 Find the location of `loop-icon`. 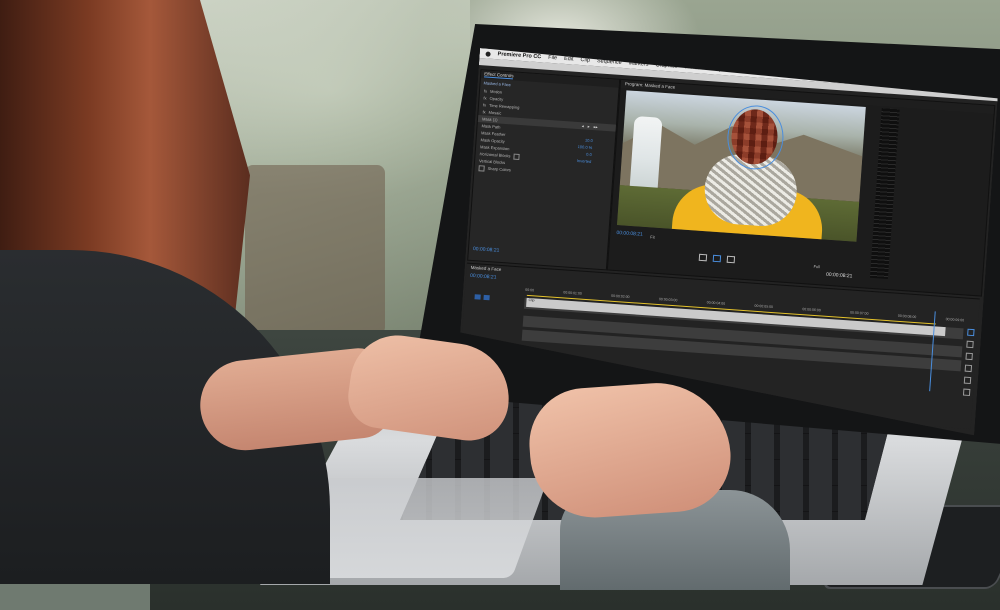

loop-icon is located at coordinates (717, 259).